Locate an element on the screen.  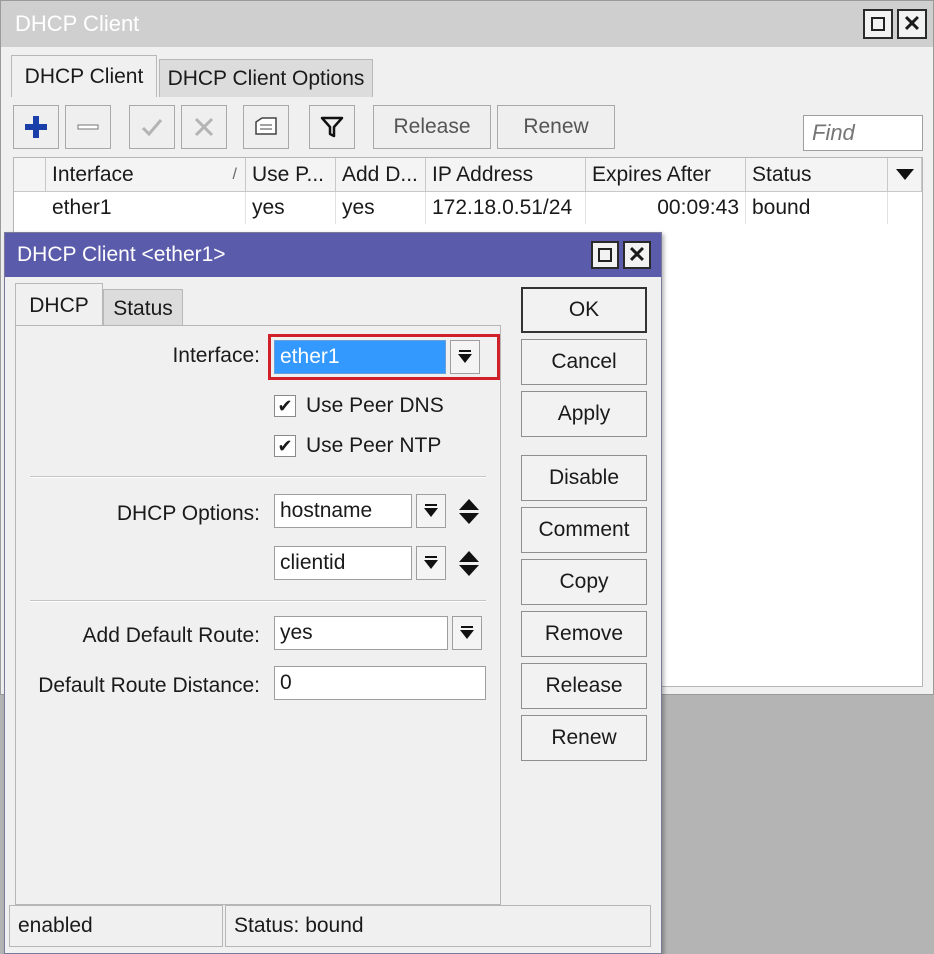
filter-button is located at coordinates (332, 127).